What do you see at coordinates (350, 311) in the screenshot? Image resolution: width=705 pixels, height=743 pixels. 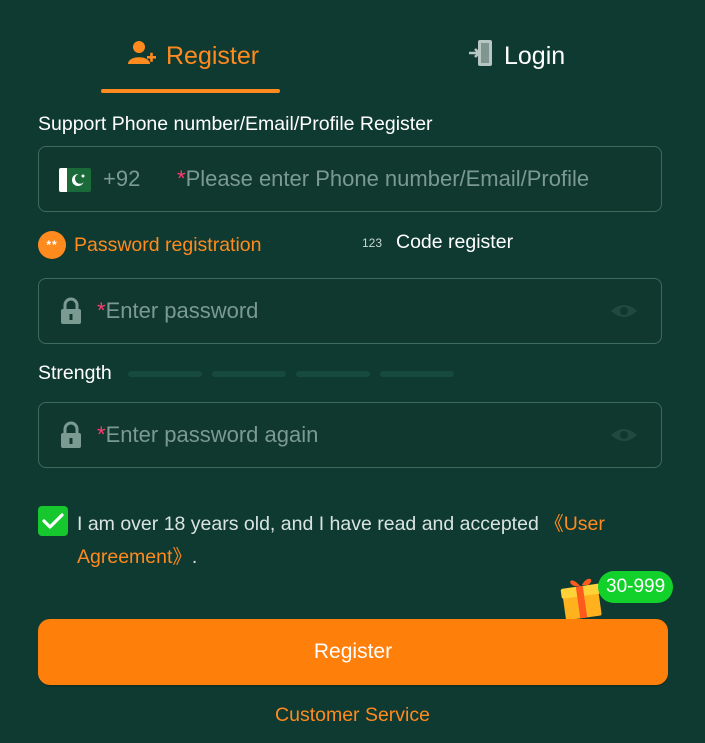 I see `password-field: *Enter password` at bounding box center [350, 311].